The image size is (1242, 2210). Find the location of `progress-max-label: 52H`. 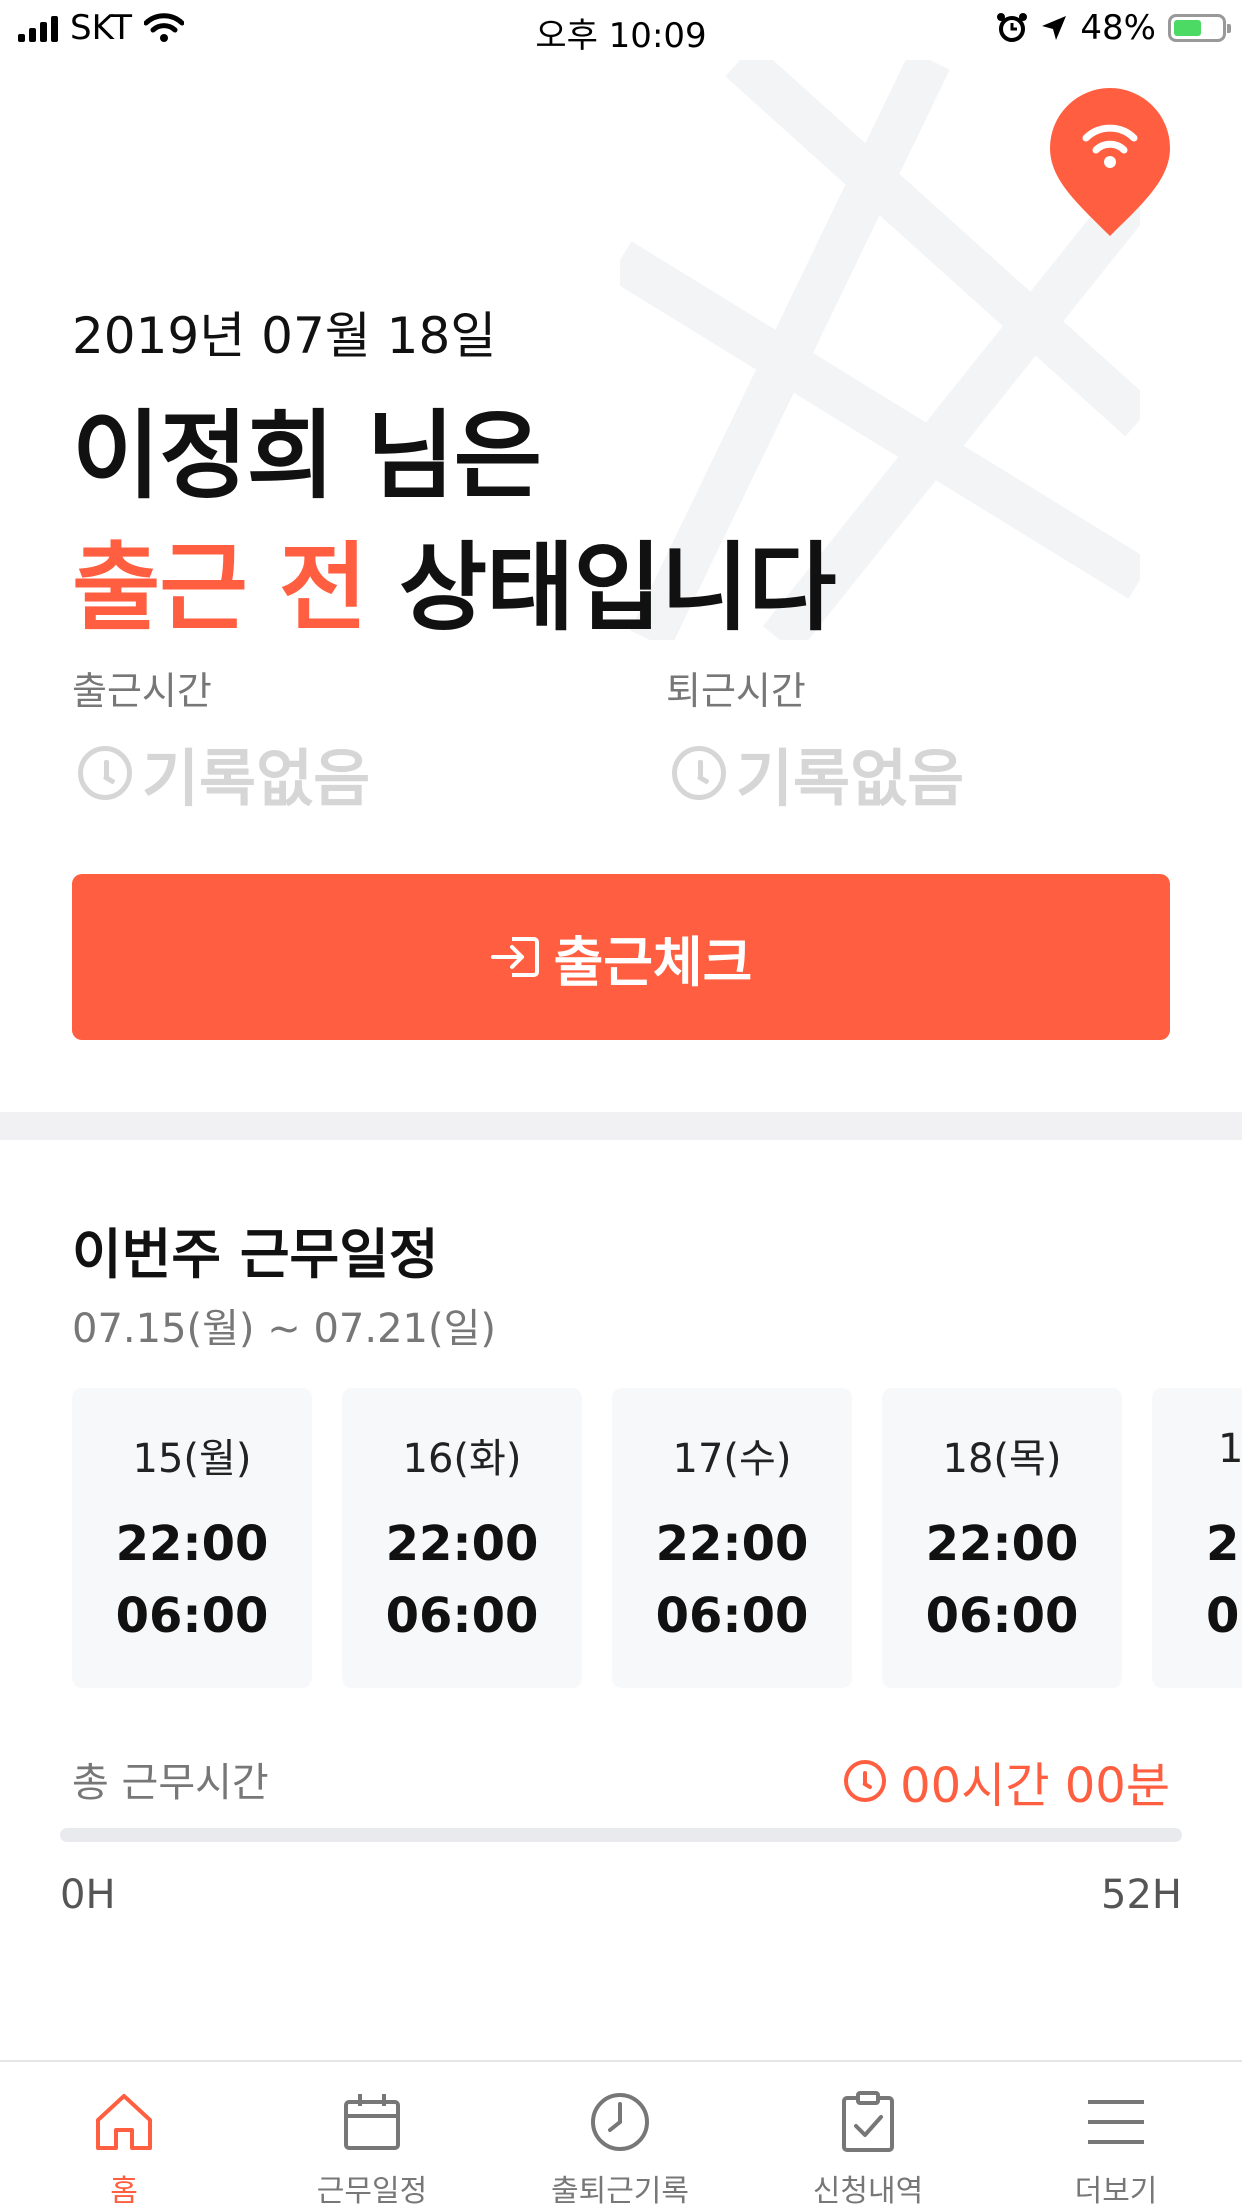

progress-max-label: 52H is located at coordinates (1141, 1895).